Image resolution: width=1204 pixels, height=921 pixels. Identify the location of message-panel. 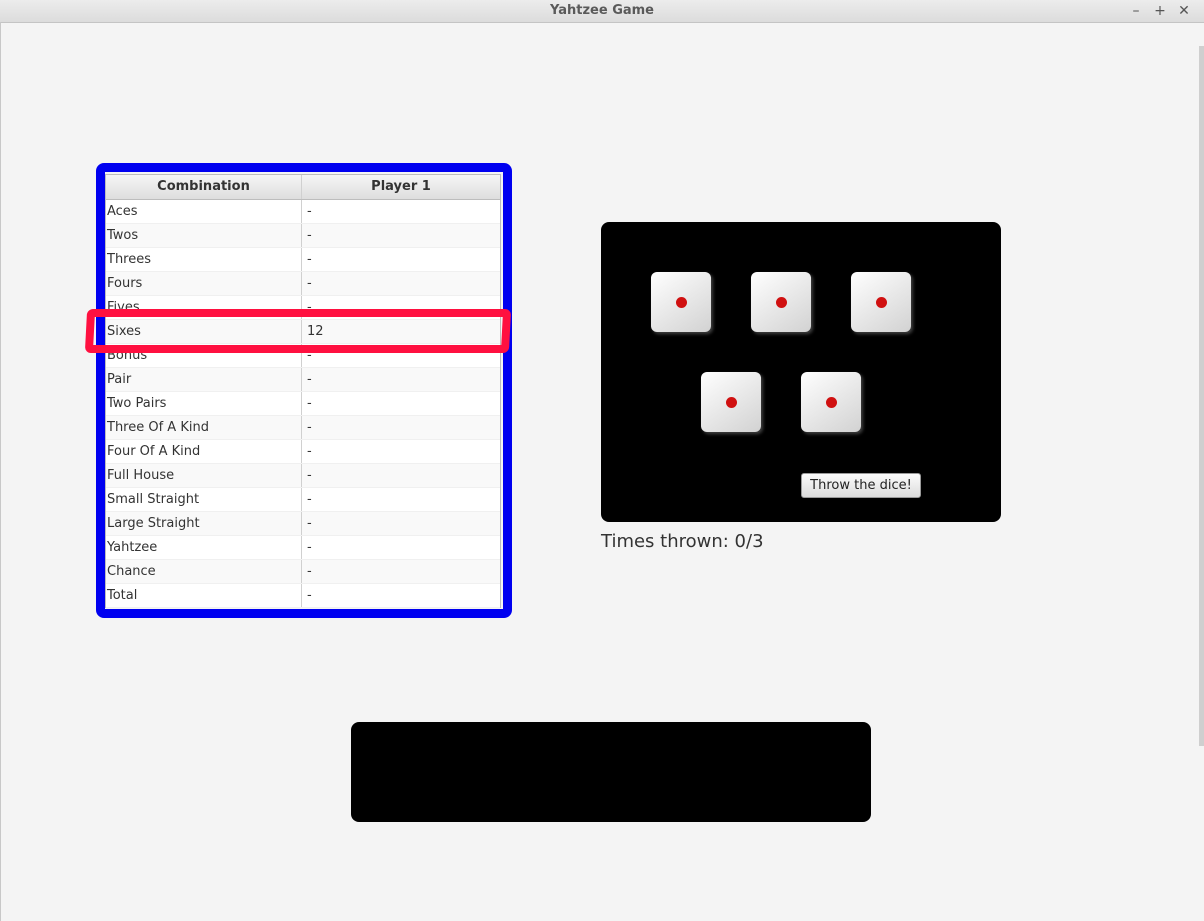
(611, 772).